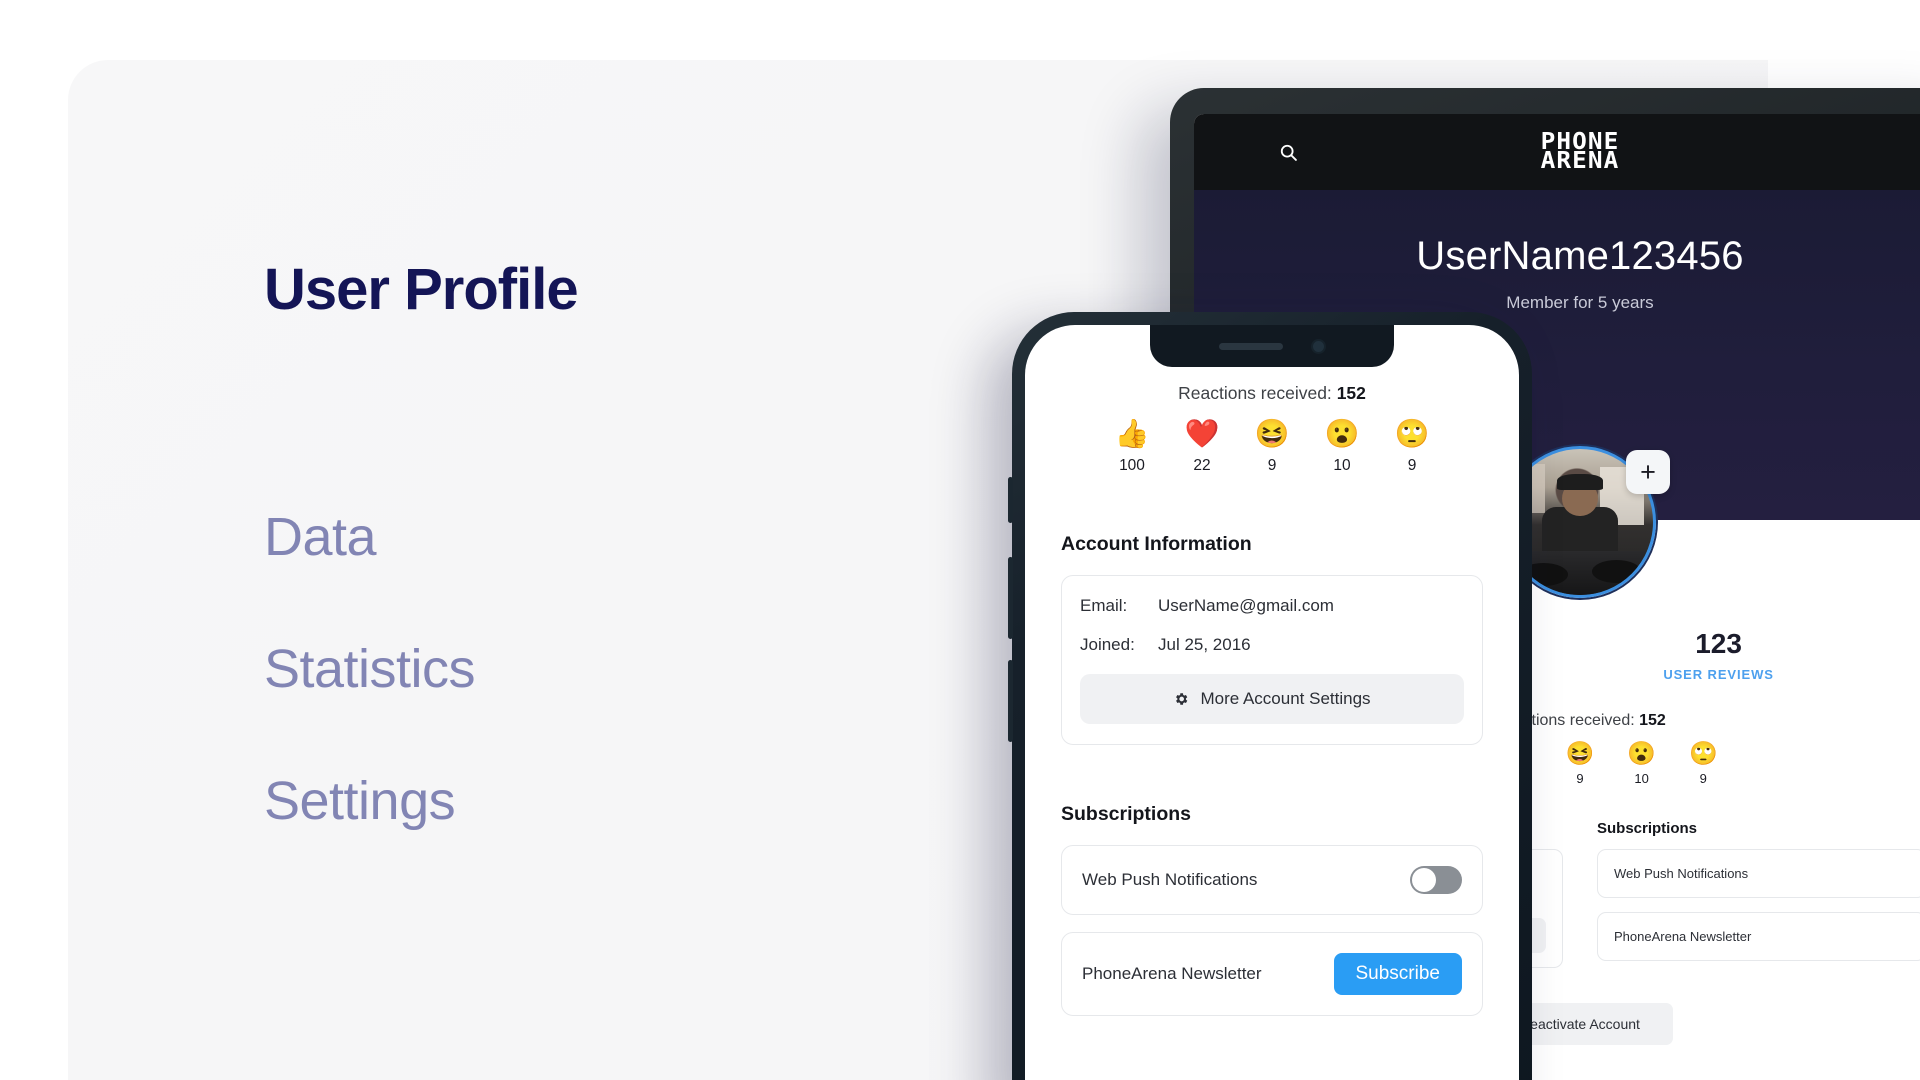  I want to click on username: UserName123456, so click(1580, 256).